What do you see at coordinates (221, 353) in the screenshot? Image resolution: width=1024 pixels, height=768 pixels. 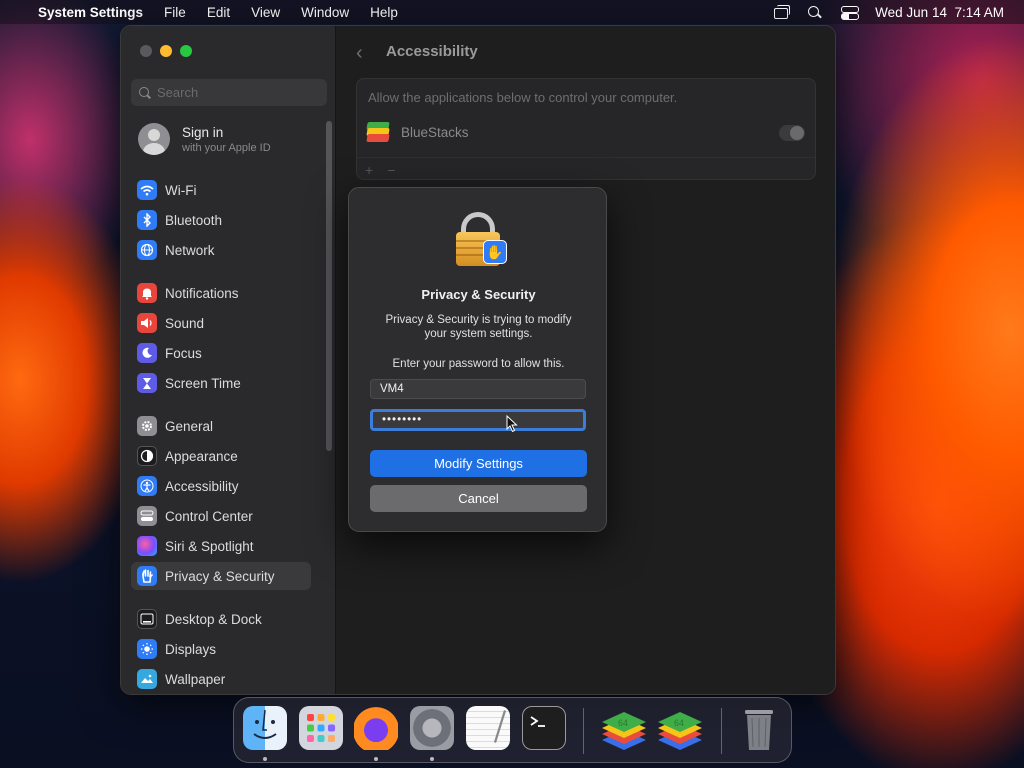 I see `sidebar-item-focus: Focus` at bounding box center [221, 353].